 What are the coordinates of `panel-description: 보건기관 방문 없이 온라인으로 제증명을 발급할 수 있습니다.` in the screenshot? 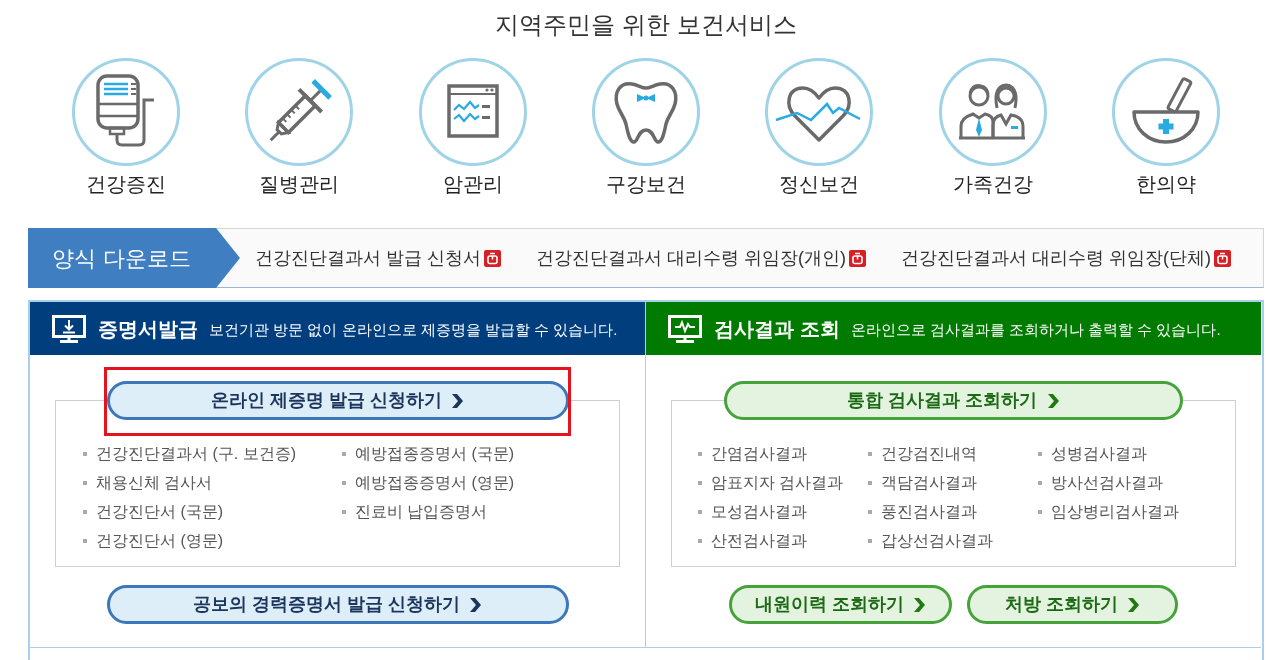 It's located at (413, 329).